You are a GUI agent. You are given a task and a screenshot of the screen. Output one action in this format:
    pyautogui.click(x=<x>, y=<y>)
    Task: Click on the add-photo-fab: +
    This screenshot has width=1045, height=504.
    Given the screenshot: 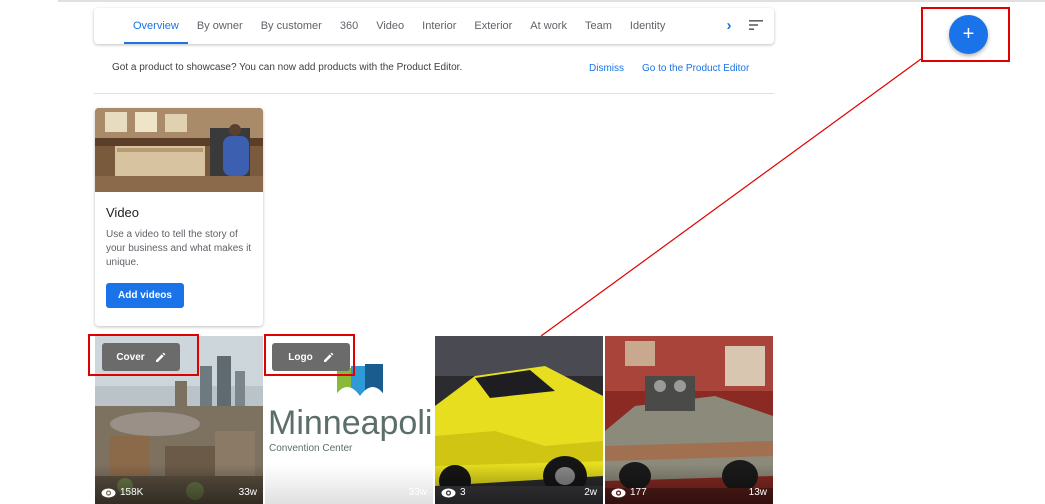 What is the action you would take?
    pyautogui.click(x=968, y=34)
    